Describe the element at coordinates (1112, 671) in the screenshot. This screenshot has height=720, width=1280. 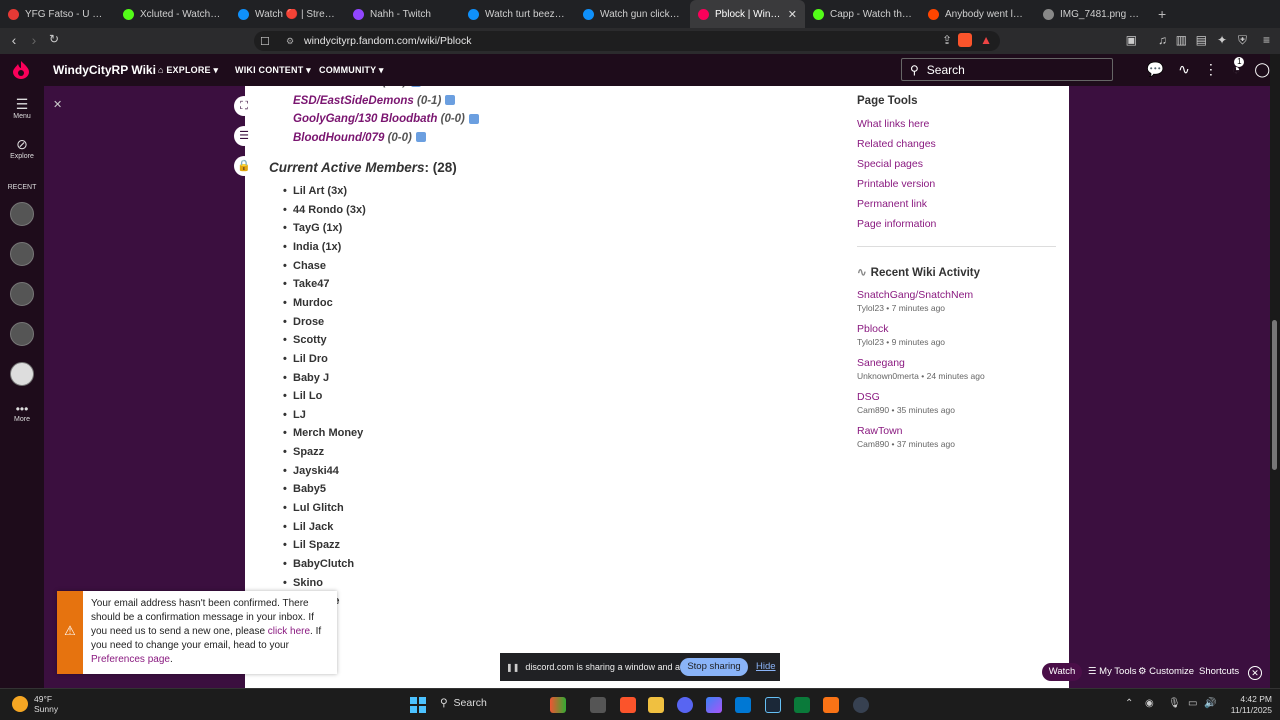
I see `my-tools-button: ☰ My Tools` at that location.